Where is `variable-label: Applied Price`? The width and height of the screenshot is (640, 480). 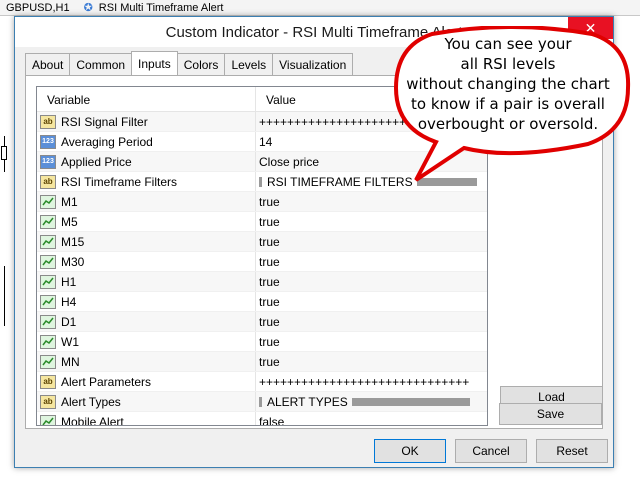
variable-label: Applied Price is located at coordinates (96, 161).